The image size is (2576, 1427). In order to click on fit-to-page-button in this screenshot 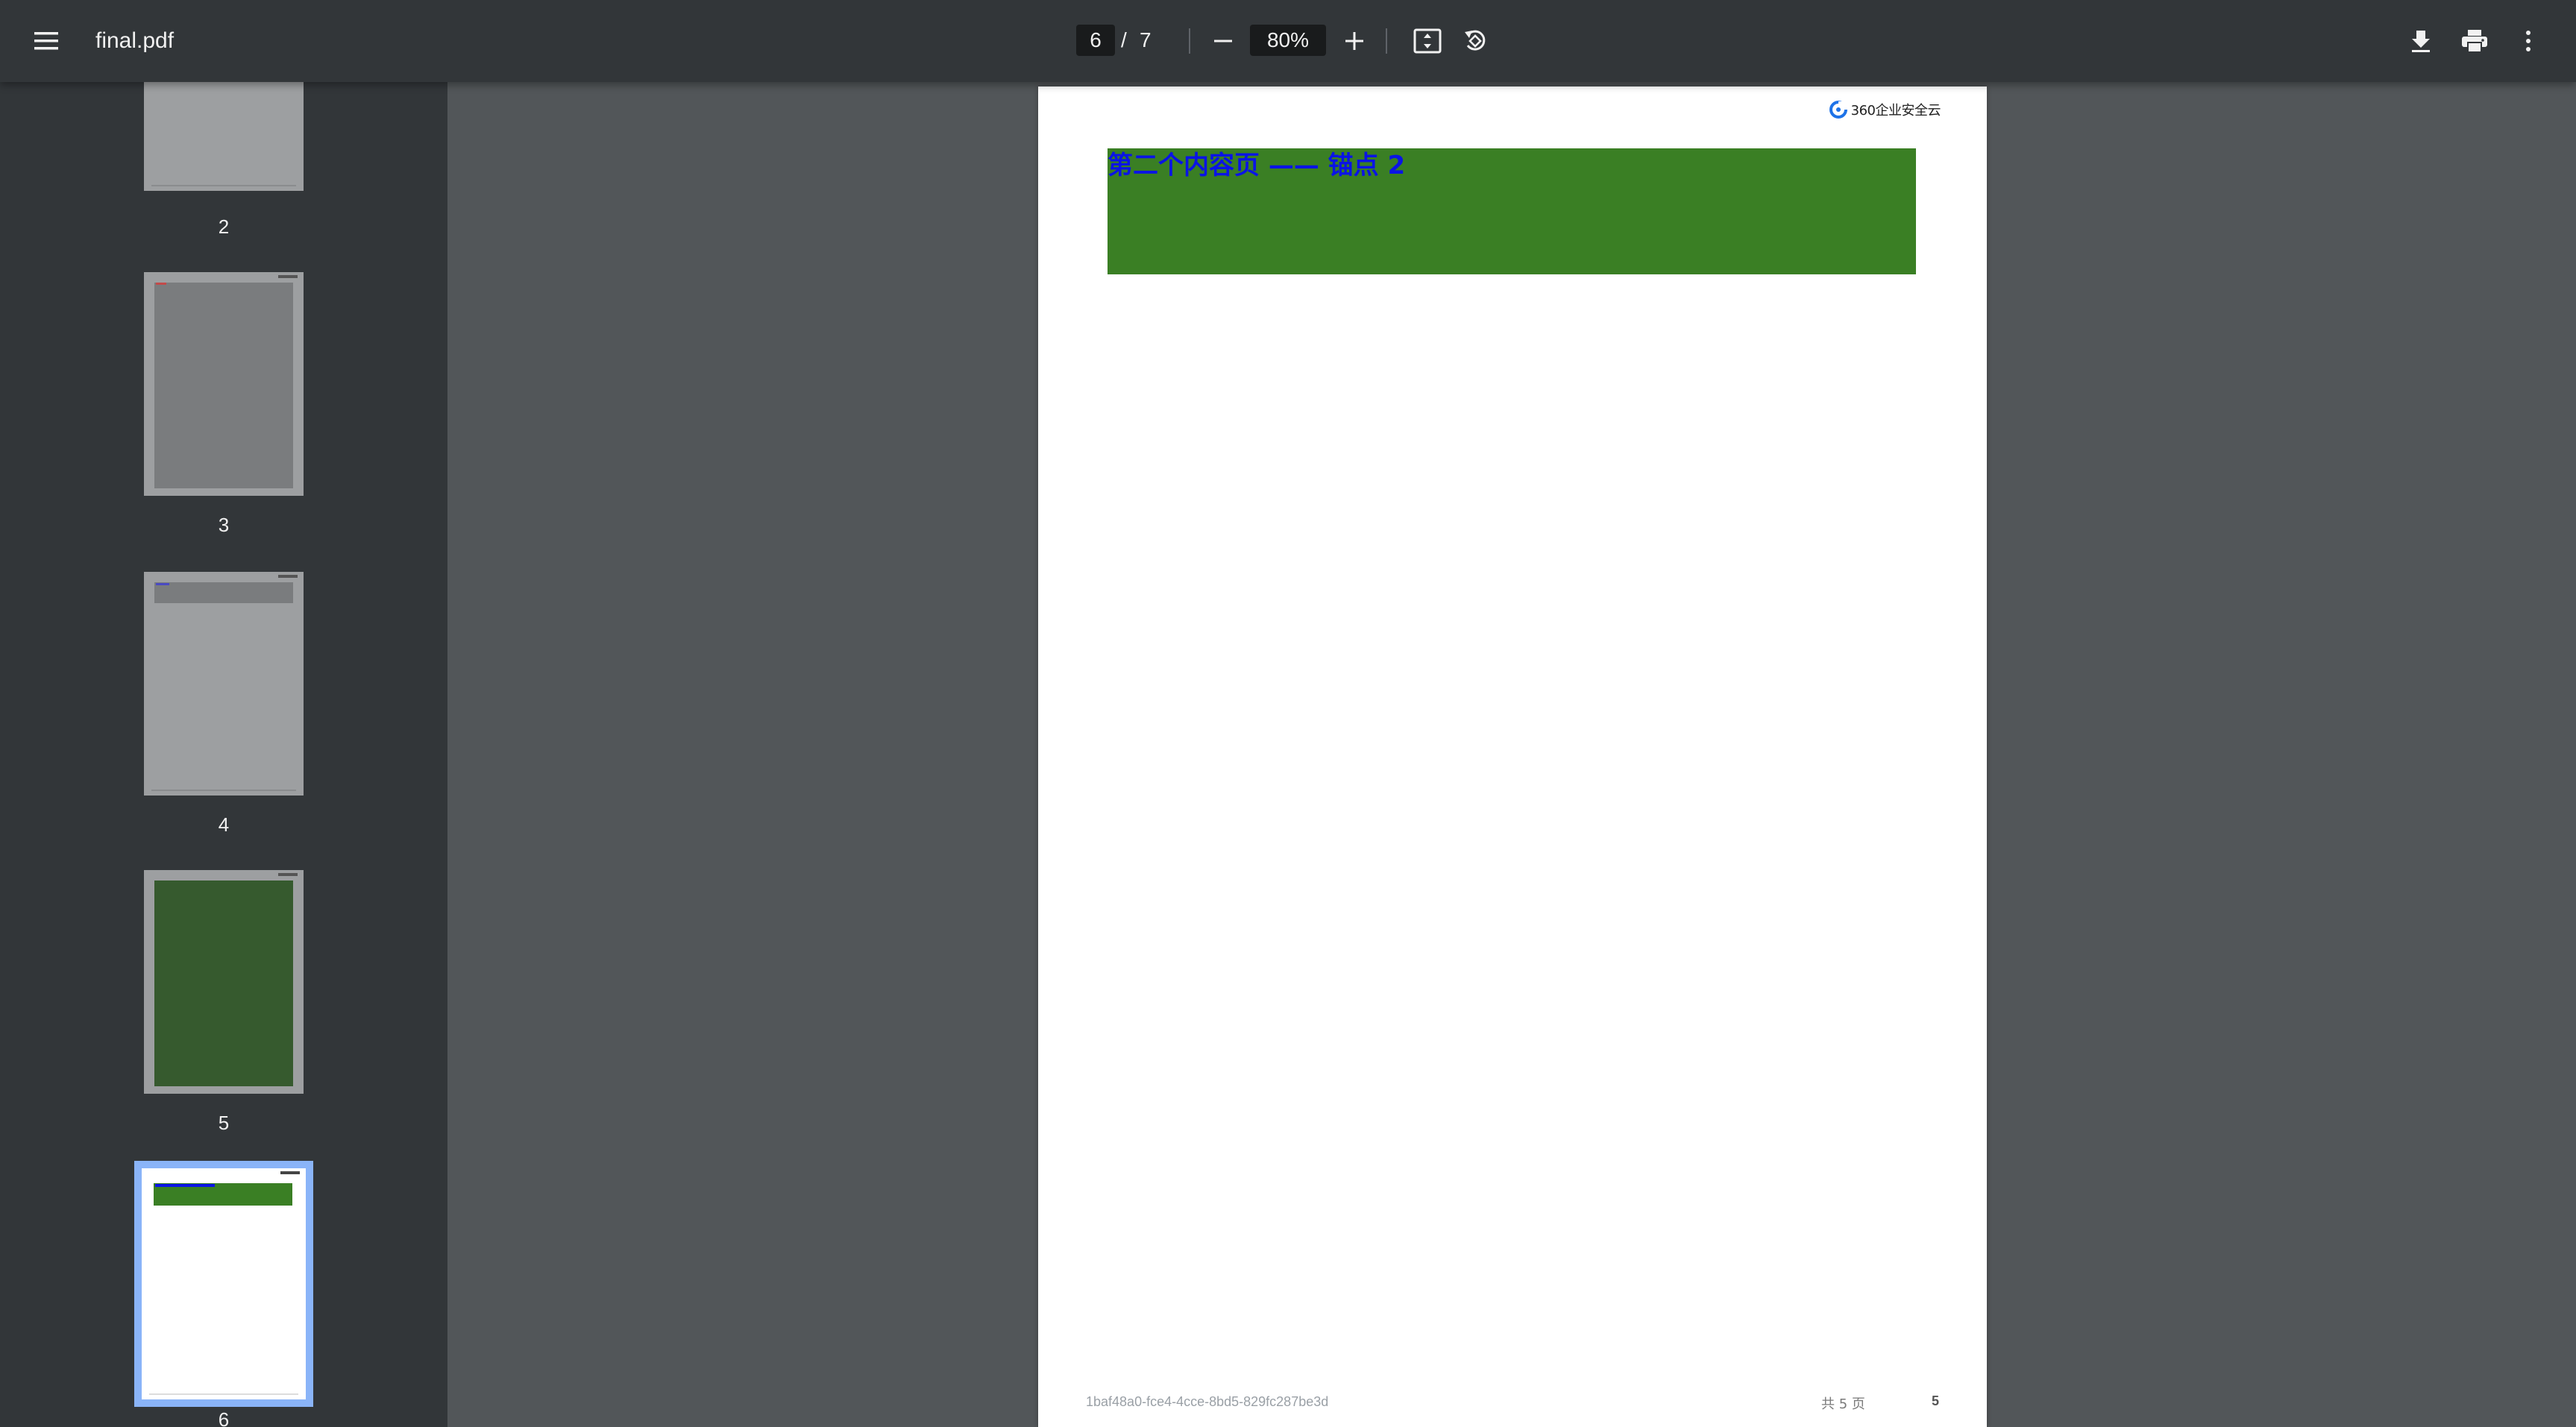, I will do `click(1428, 41)`.